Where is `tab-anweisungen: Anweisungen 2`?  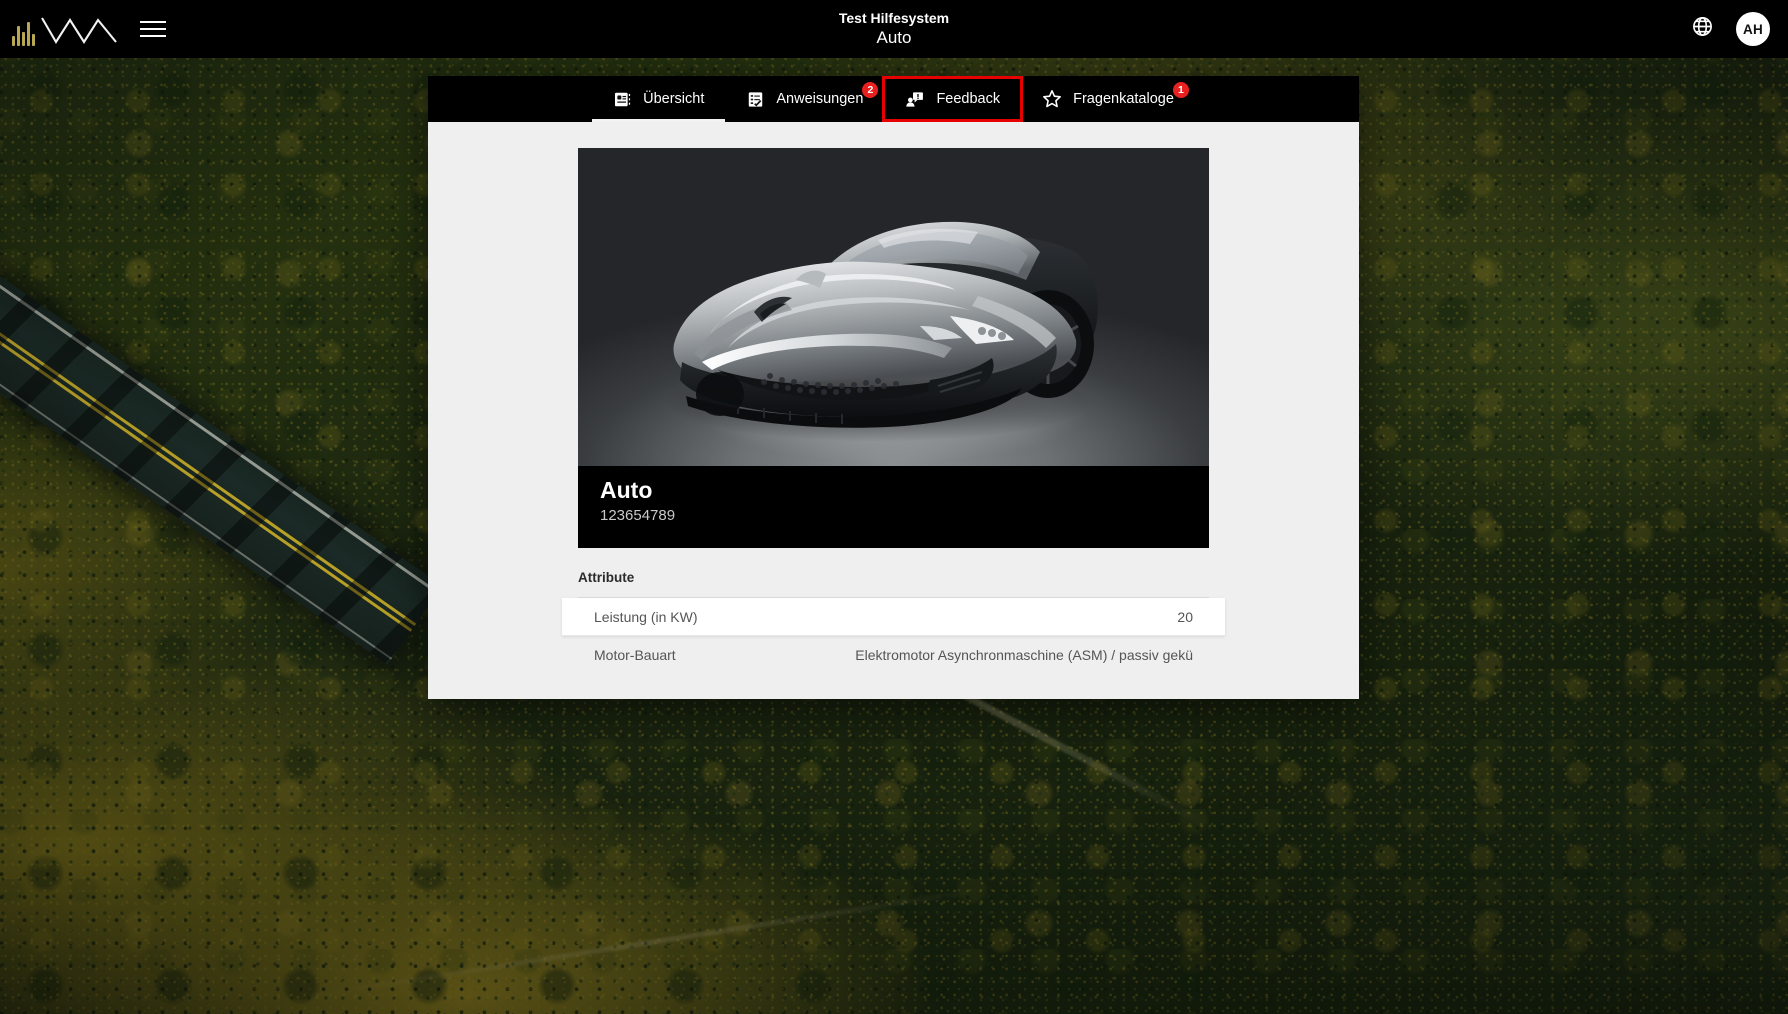
tab-anweisungen: Anweisungen 2 is located at coordinates (804, 99).